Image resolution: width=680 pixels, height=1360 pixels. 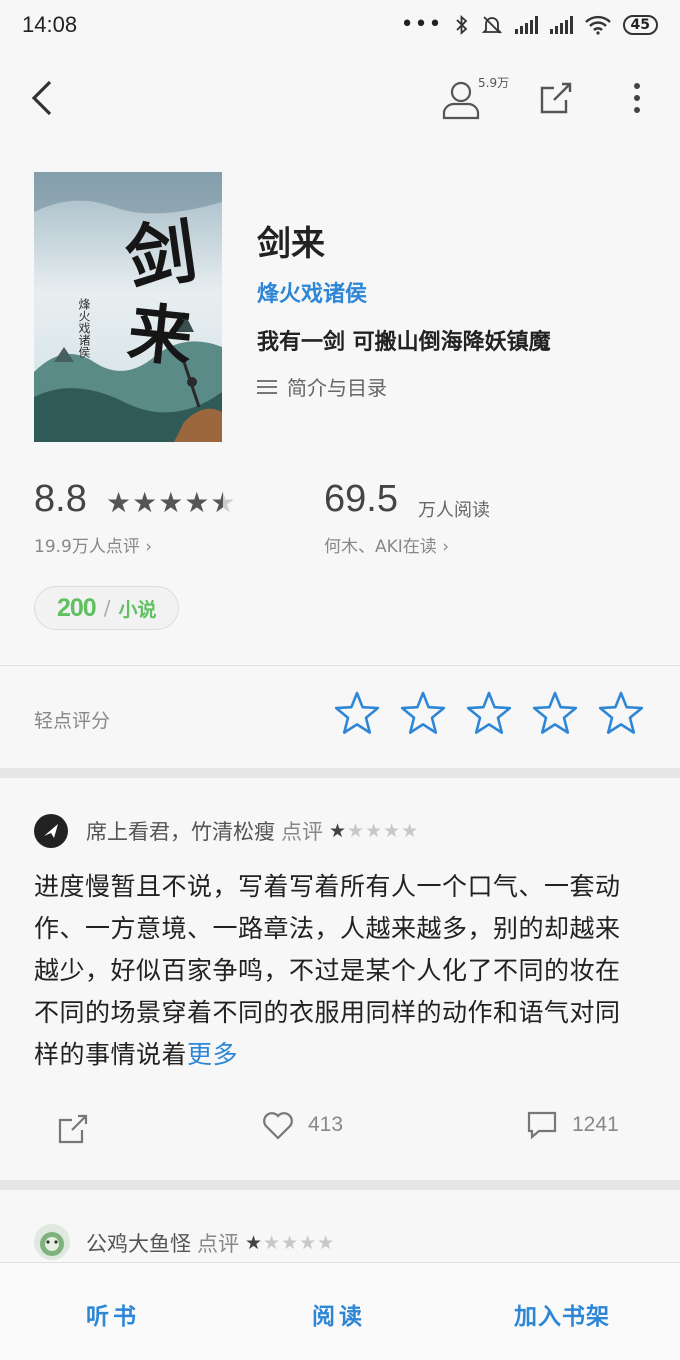 I want to click on status-bar: 14:08 ••• 45, so click(x=340, y=25).